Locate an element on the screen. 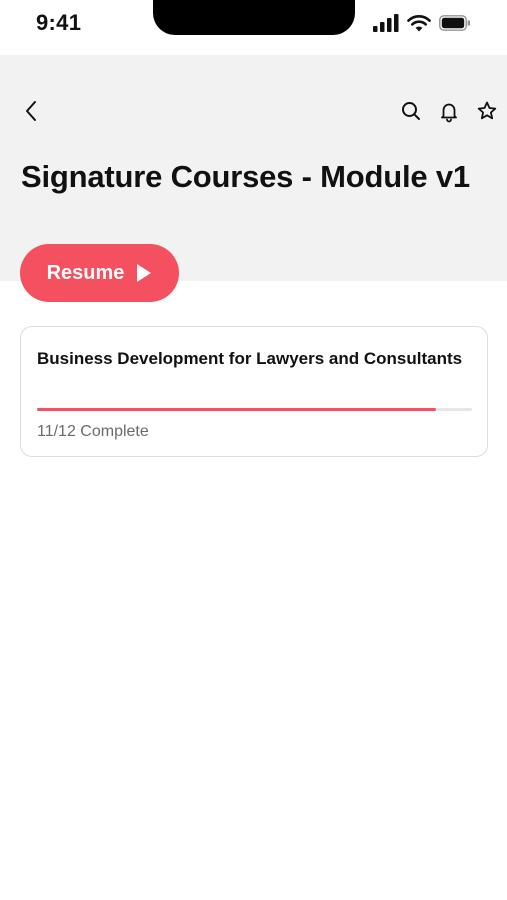 Image resolution: width=507 pixels, height=900 pixels. status-bar: 9:41 is located at coordinates (253, 27).